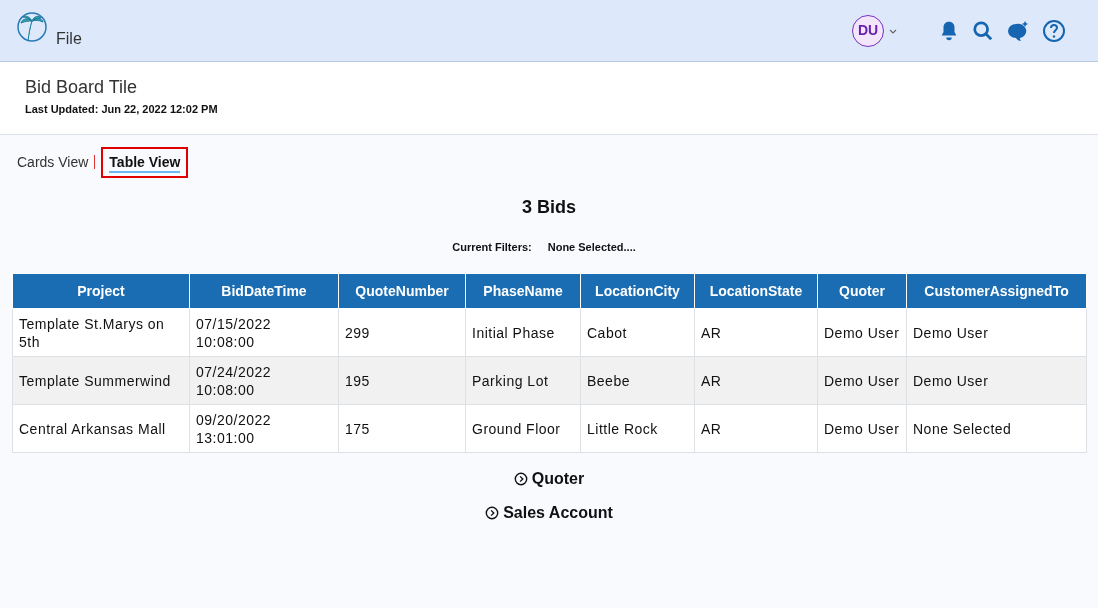 This screenshot has height=608, width=1098. What do you see at coordinates (402, 428) in the screenshot?
I see `table-cell: 175` at bounding box center [402, 428].